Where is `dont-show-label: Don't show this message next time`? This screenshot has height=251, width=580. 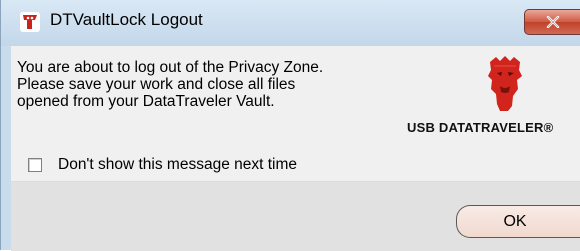 dont-show-label: Don't show this message next time is located at coordinates (177, 165).